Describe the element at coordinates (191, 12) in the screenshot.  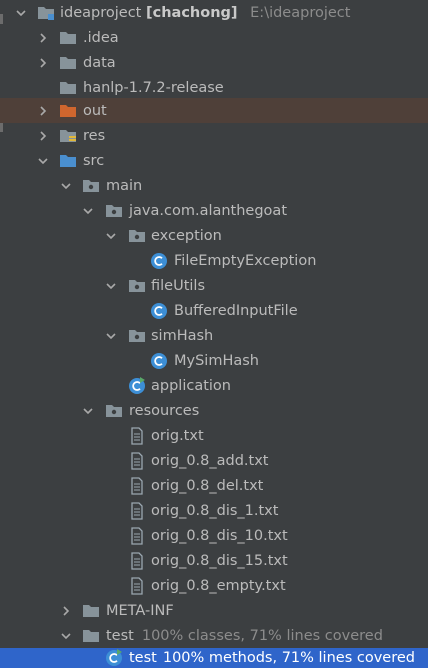
I see `module-tag: [chachong]` at that location.